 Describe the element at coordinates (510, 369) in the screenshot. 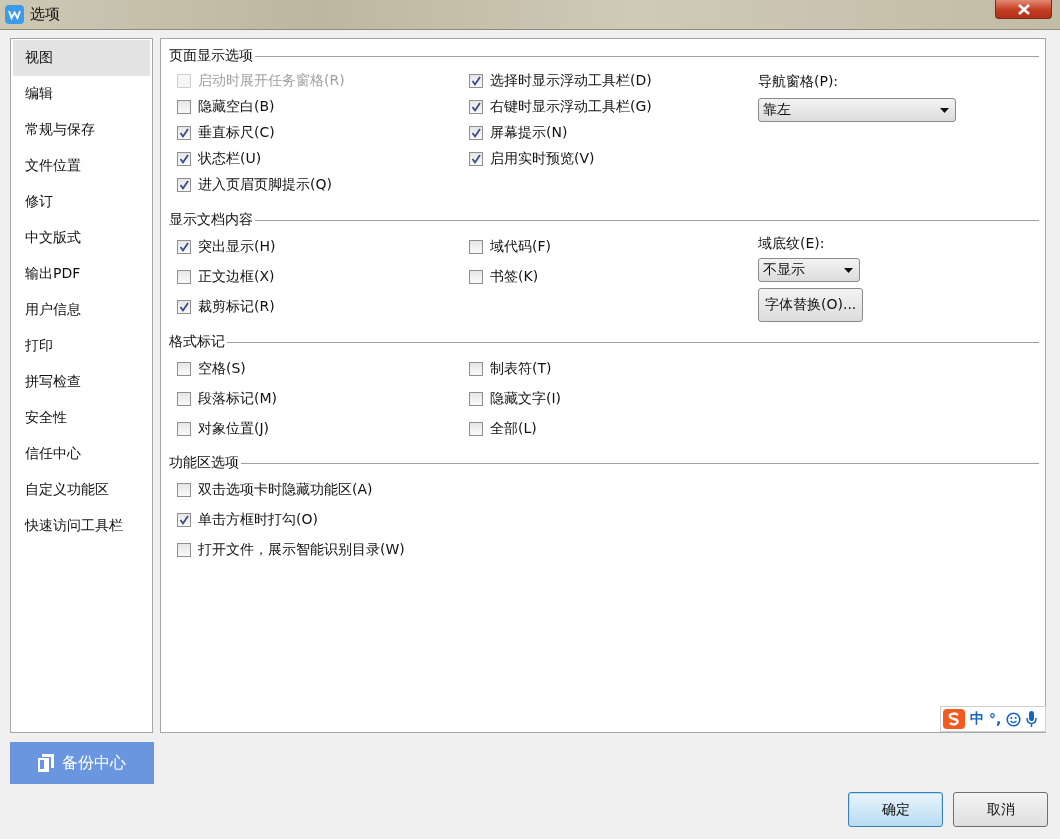

I see `checkbox: 制表符(T)` at that location.